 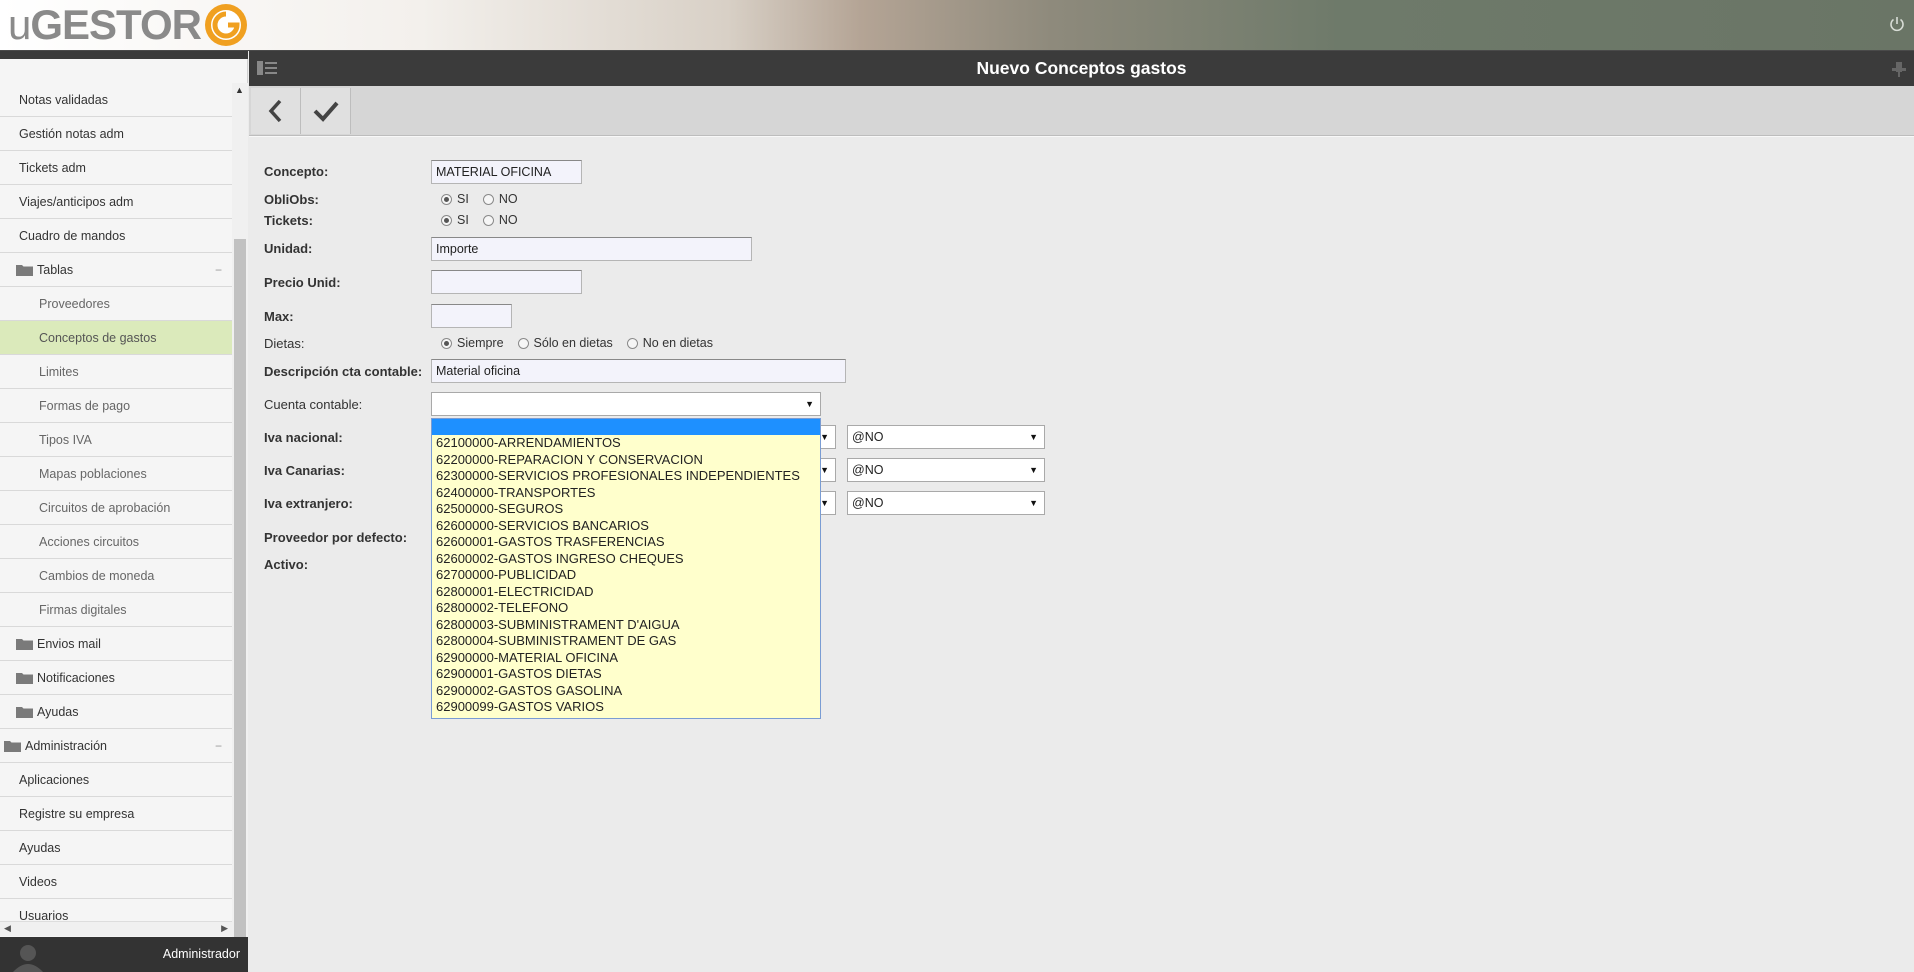 What do you see at coordinates (1897, 24) in the screenshot?
I see `power-icon` at bounding box center [1897, 24].